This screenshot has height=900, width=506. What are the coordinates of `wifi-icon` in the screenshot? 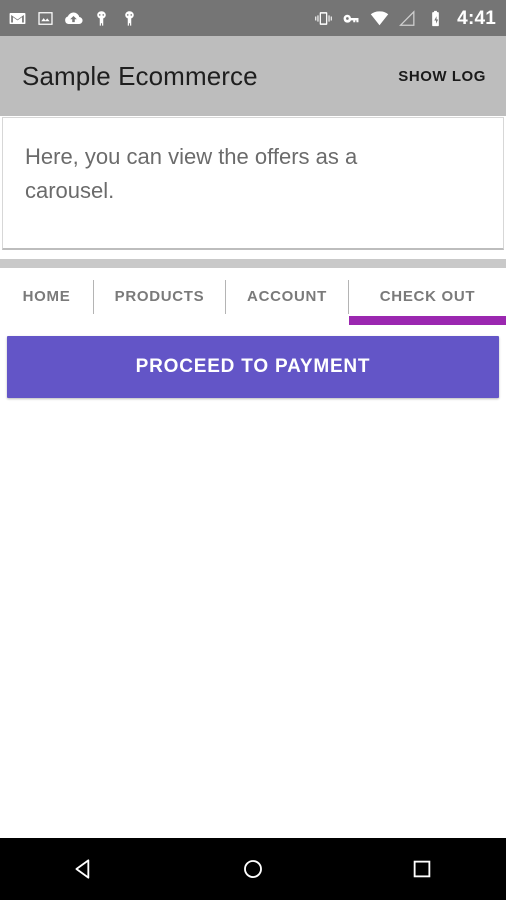 It's located at (379, 18).